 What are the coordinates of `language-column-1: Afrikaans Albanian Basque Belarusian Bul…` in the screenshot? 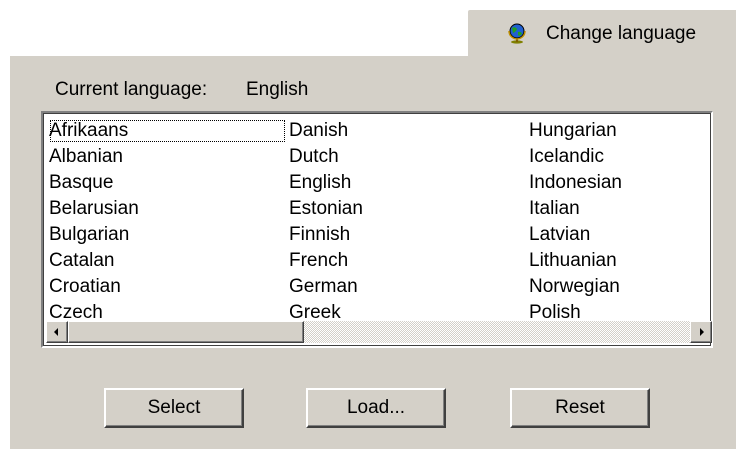 It's located at (167, 221).